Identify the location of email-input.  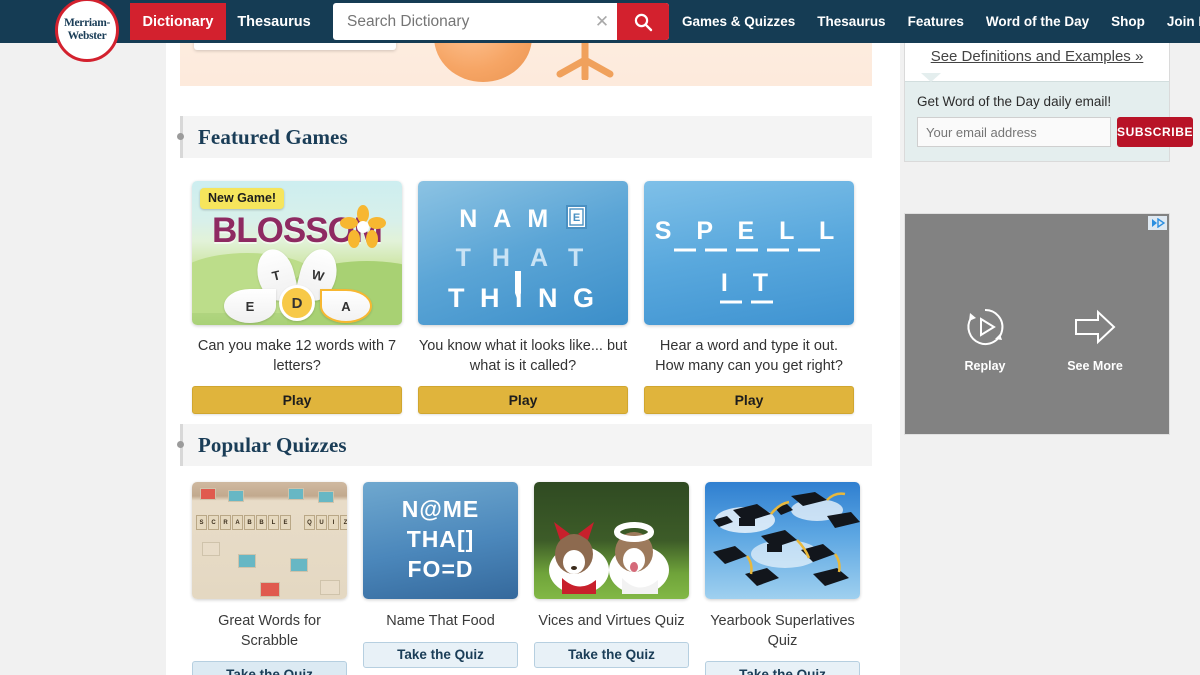
(1014, 132).